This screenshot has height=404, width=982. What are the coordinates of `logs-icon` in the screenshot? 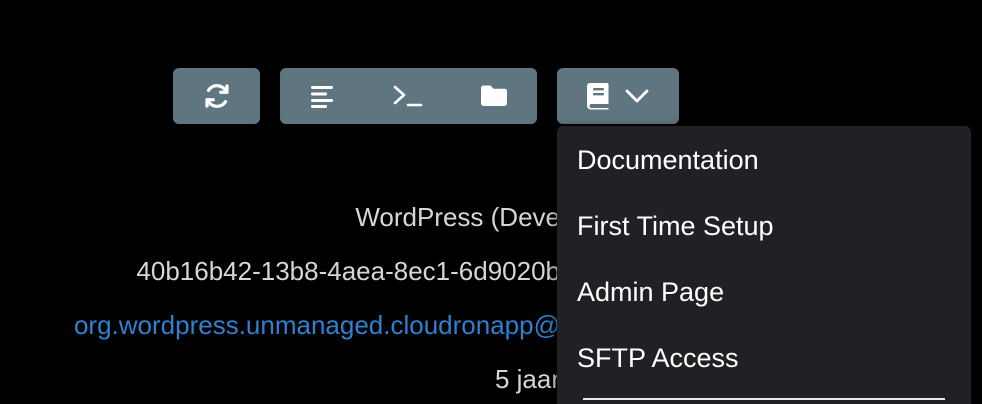 It's located at (323, 96).